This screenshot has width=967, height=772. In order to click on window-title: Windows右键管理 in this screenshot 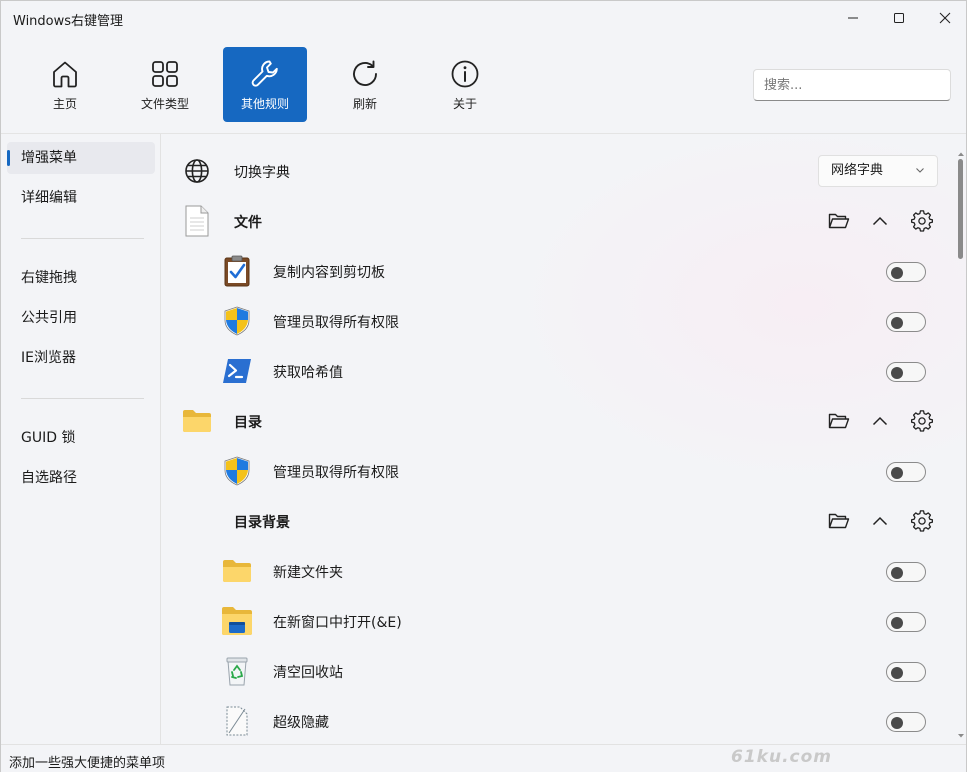, I will do `click(68, 21)`.